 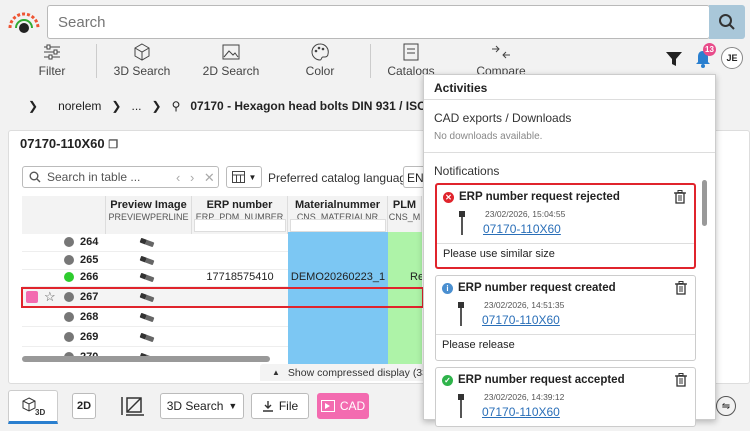 I want to click on color-tool-button: Color, so click(x=320, y=61).